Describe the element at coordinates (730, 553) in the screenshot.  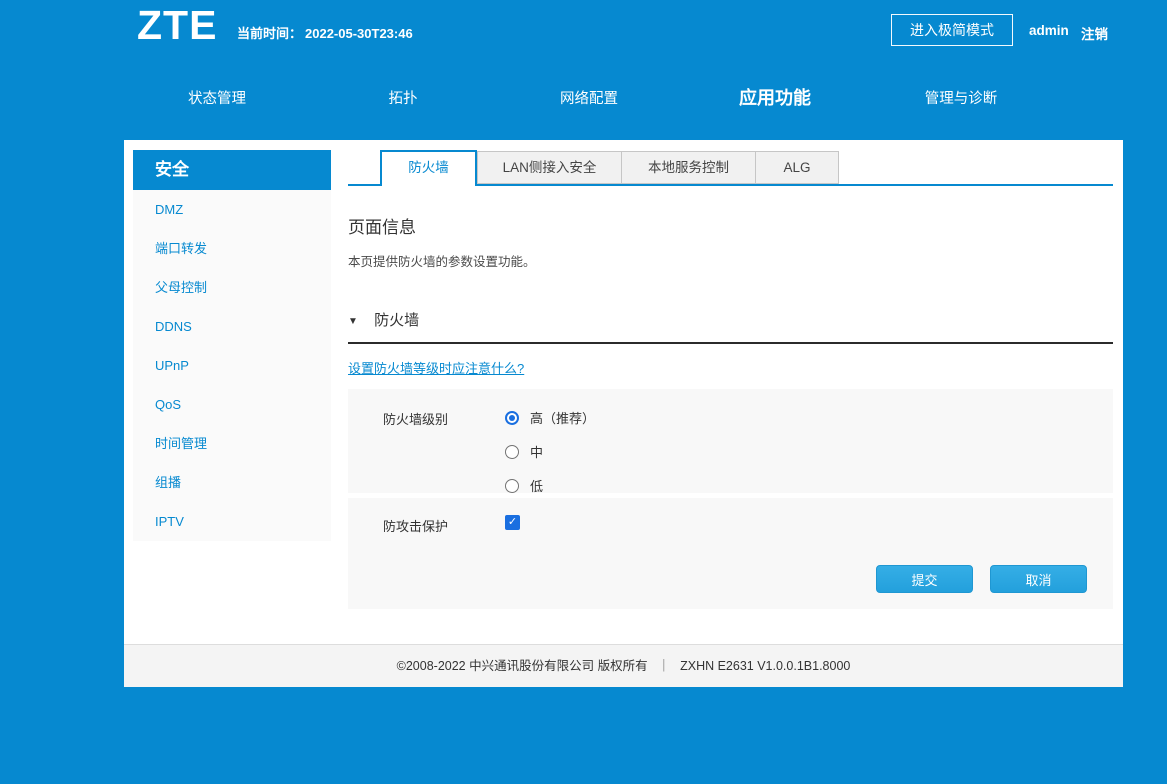
I see `attack-protection-block: 防攻击保护 ✓ 提交 取消` at that location.